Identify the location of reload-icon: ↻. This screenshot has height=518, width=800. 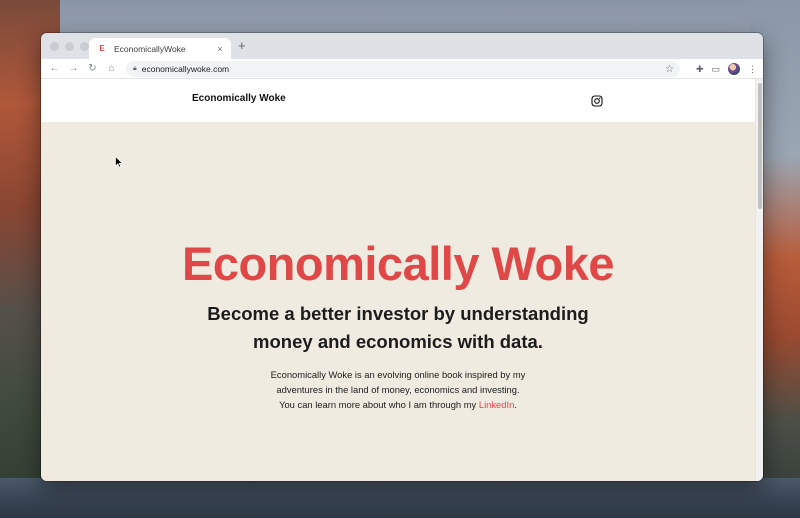
(92, 69).